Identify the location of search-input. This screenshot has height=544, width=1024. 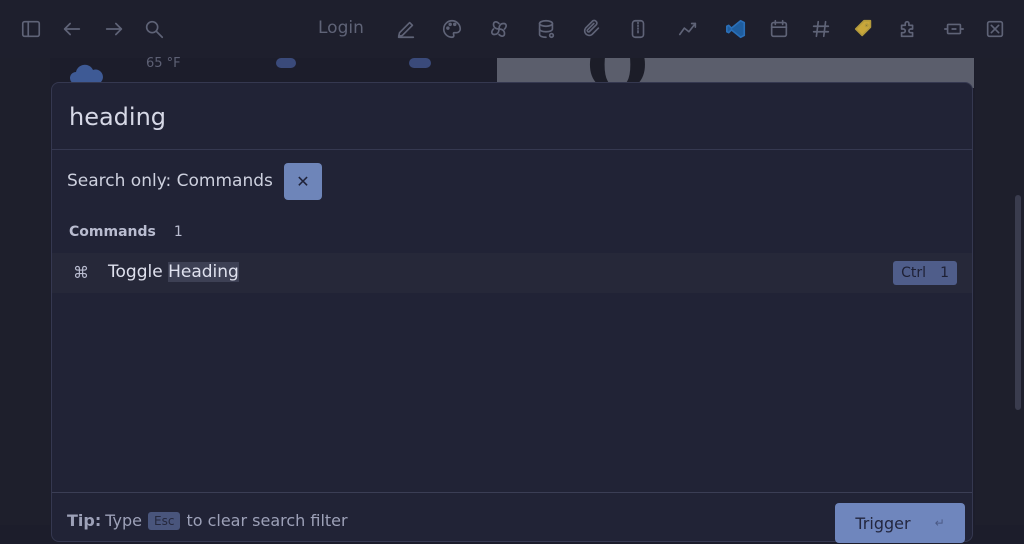
(509, 117).